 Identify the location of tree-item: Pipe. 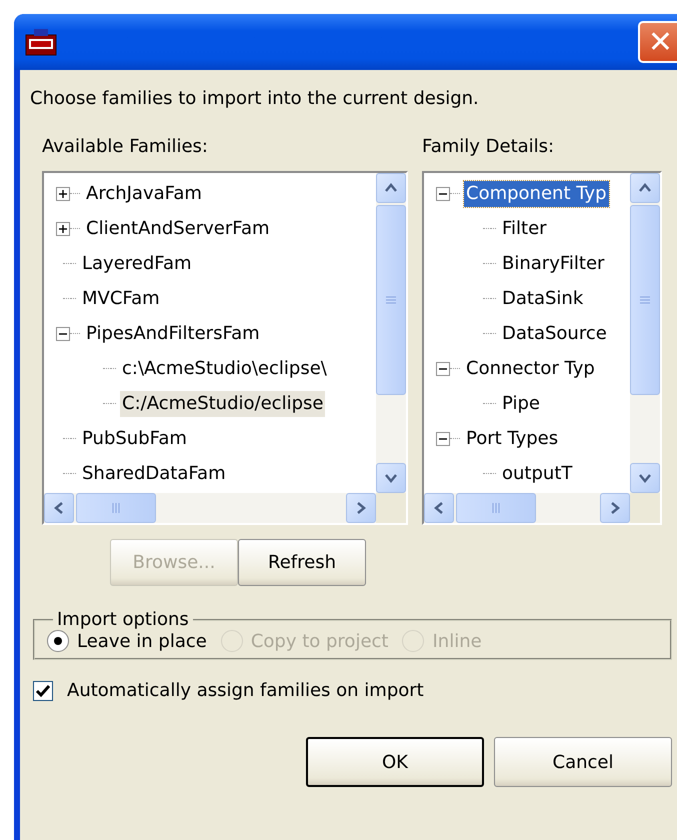
(521, 403).